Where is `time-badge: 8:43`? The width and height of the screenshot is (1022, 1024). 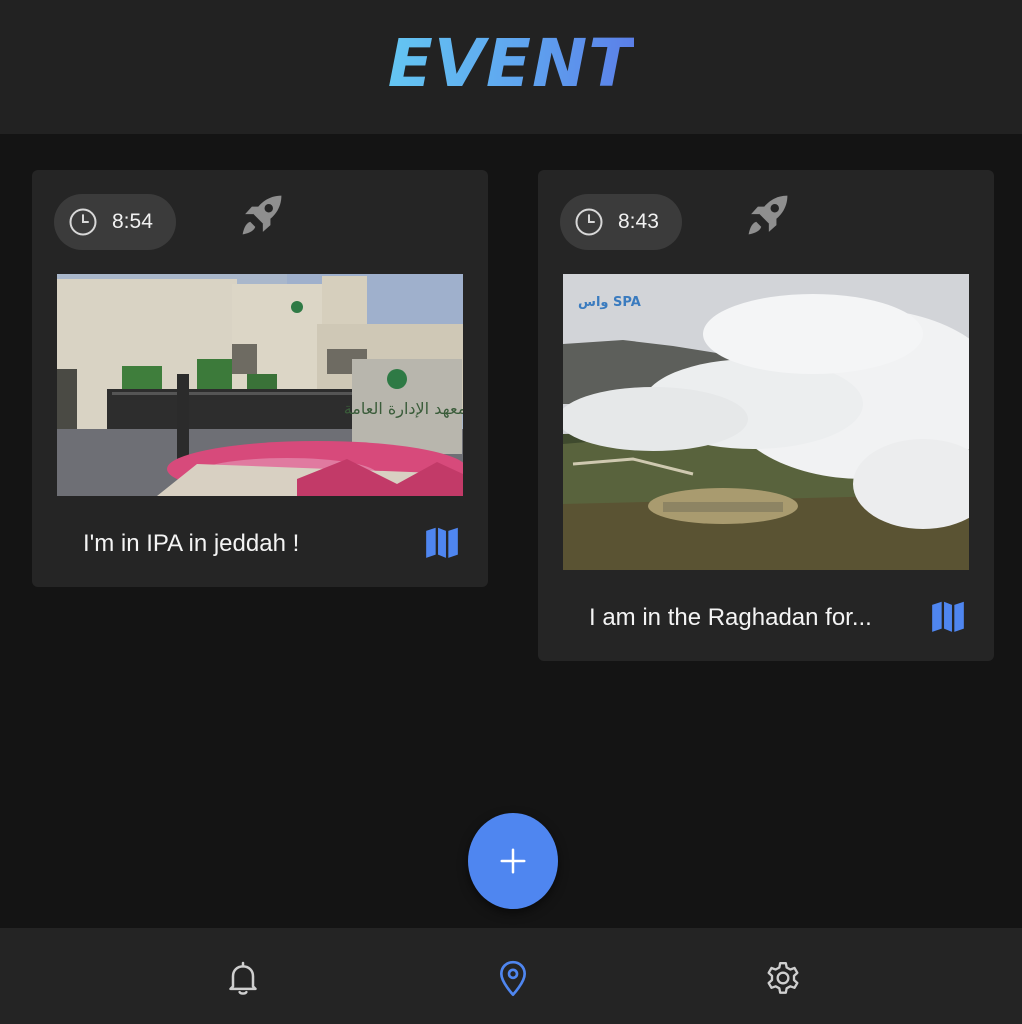
time-badge: 8:43 is located at coordinates (621, 222).